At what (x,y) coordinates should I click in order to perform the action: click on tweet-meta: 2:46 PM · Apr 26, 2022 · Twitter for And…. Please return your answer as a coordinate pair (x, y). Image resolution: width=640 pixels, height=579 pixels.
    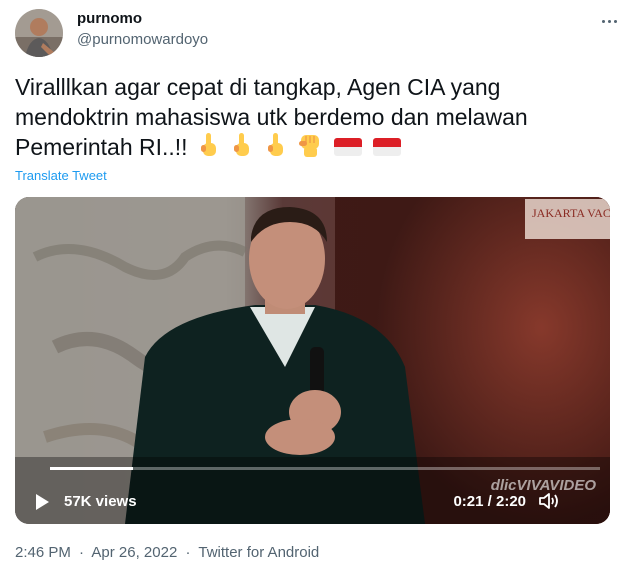
    Looking at the image, I should click on (167, 552).